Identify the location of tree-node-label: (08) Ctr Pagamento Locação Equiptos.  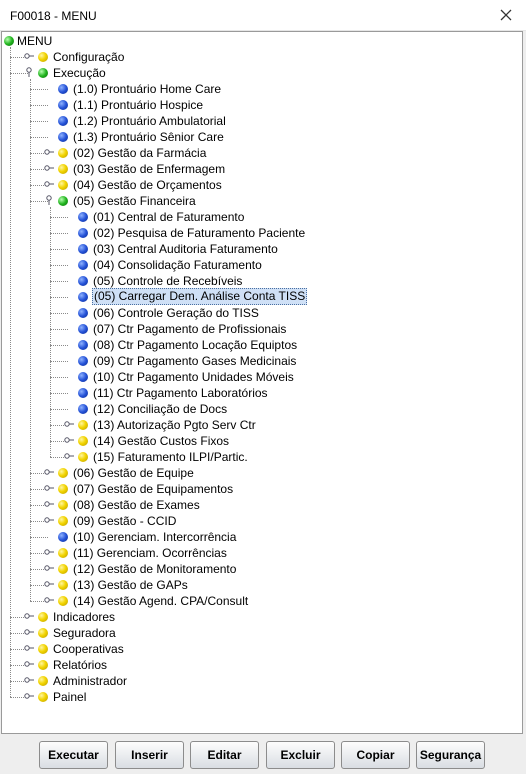
(195, 345).